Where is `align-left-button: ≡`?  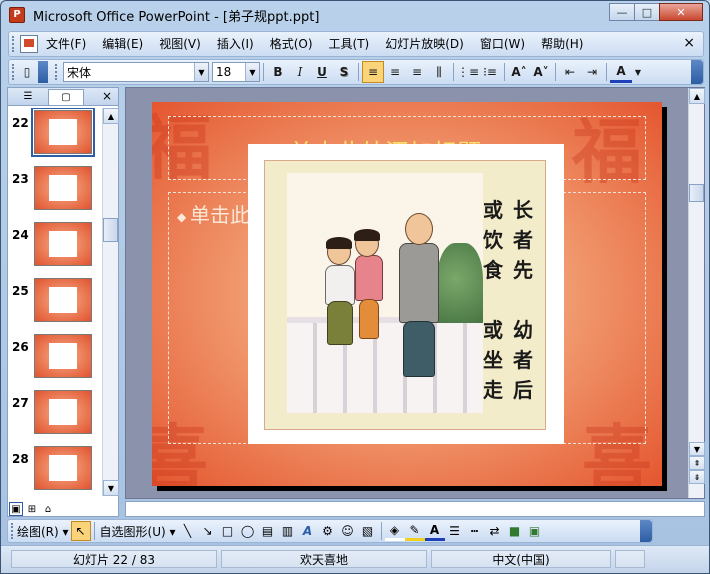
align-left-button: ≡ is located at coordinates (373, 72).